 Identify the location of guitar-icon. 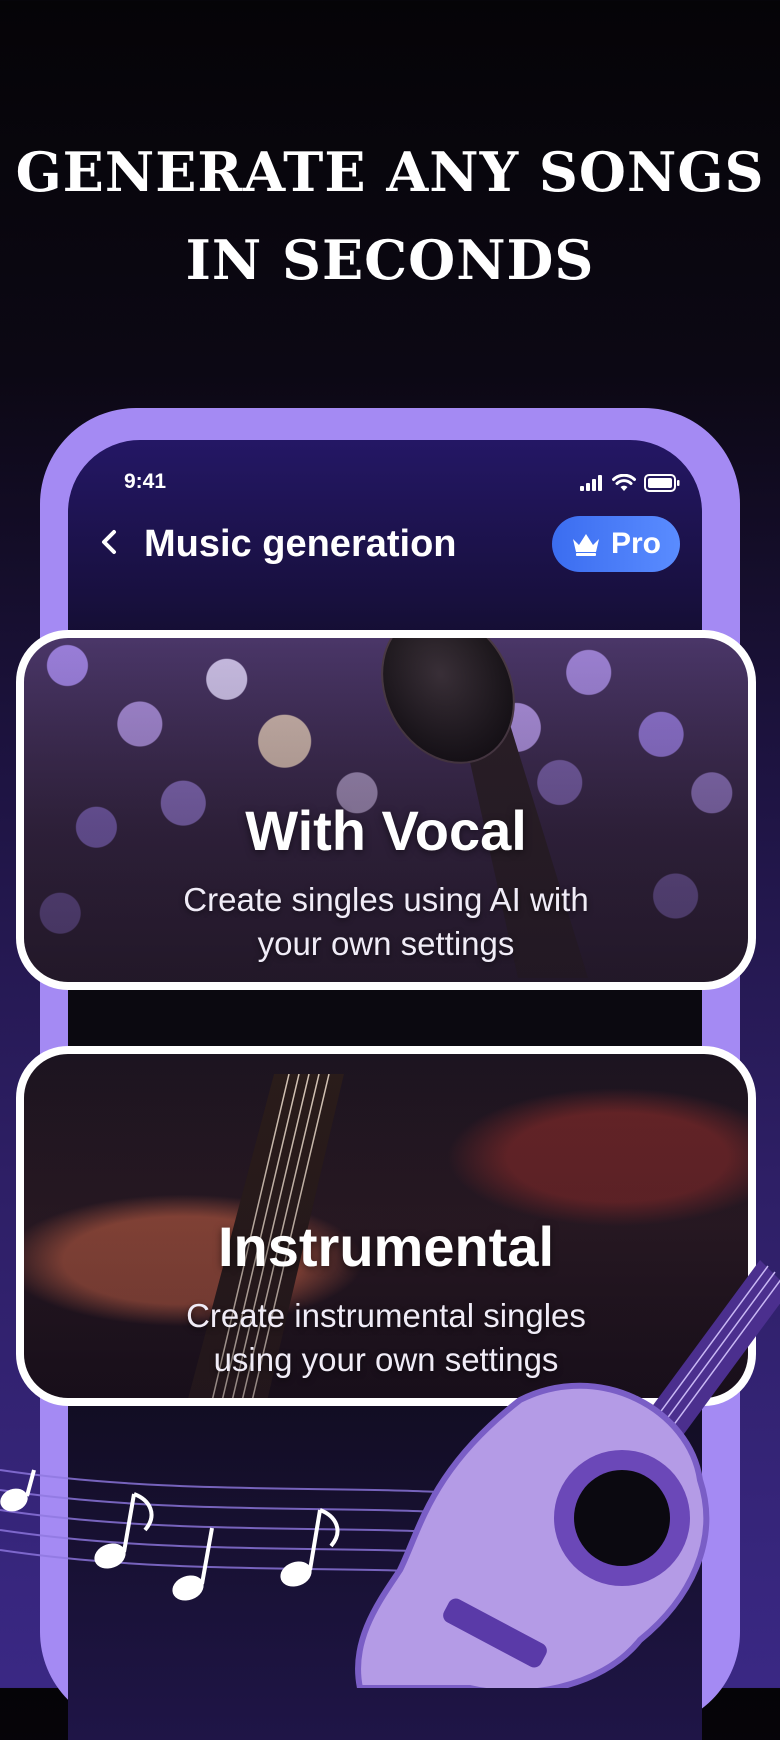
(567, 1474).